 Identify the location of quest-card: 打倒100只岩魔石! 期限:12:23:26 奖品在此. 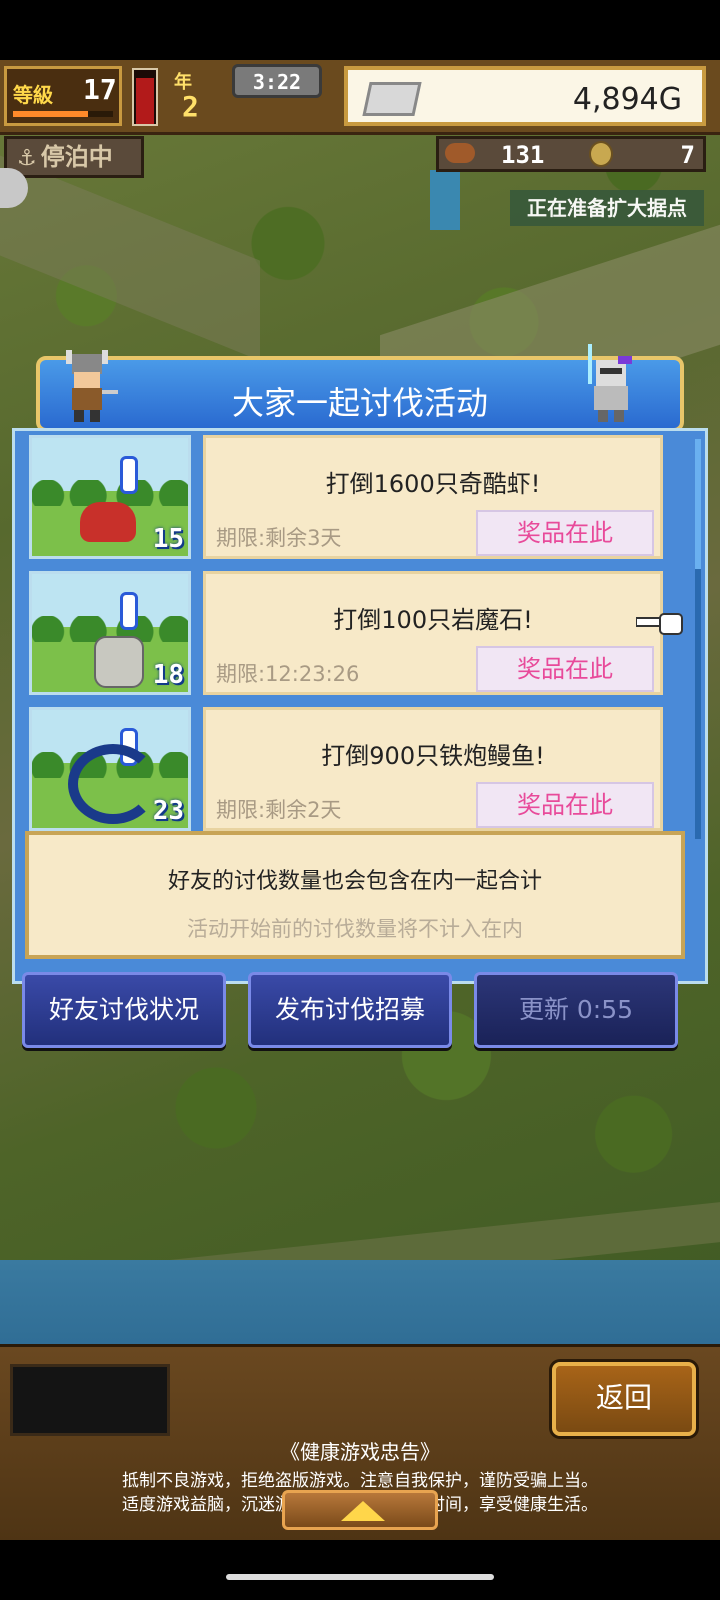
(433, 633).